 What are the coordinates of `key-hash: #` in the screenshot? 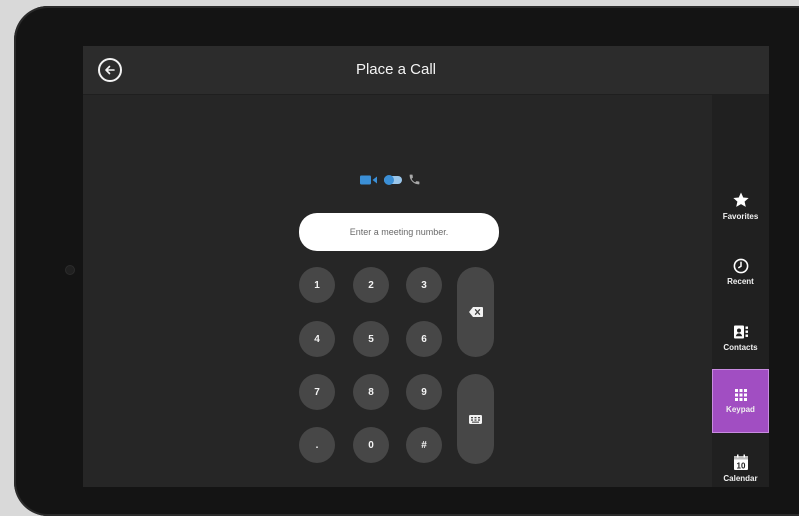 It's located at (424, 445).